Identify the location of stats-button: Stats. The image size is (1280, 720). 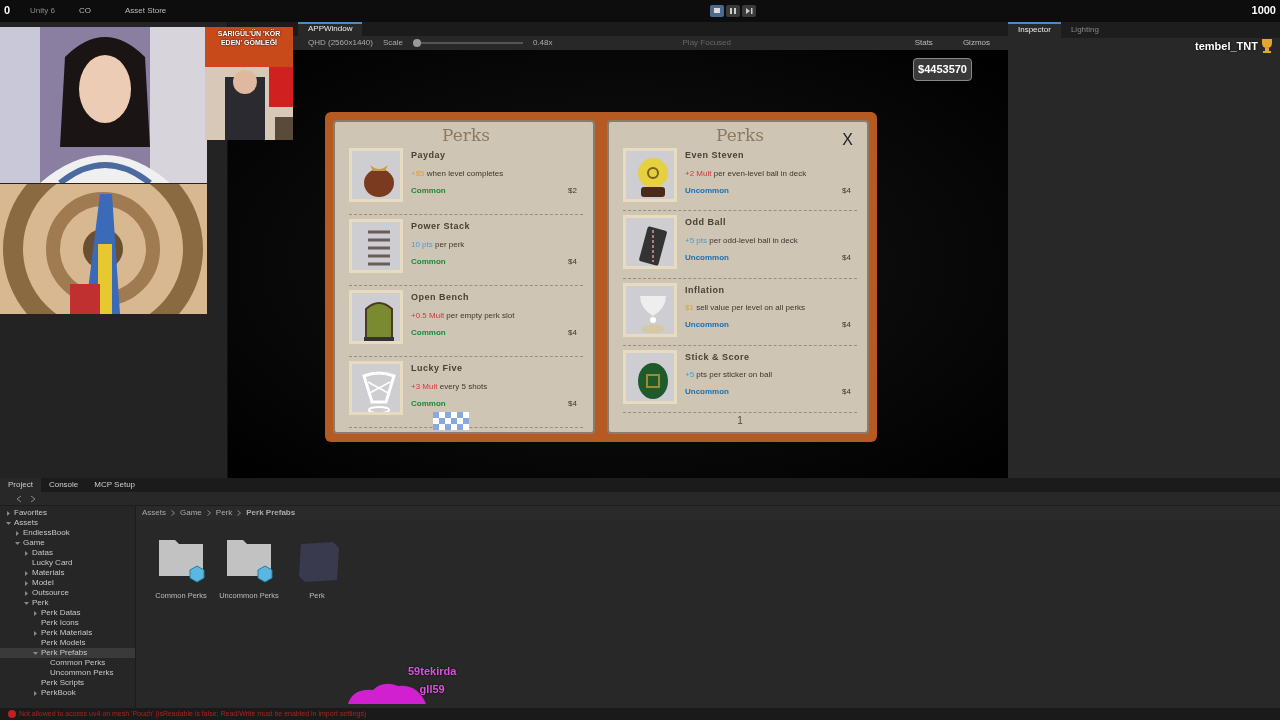
(923, 43).